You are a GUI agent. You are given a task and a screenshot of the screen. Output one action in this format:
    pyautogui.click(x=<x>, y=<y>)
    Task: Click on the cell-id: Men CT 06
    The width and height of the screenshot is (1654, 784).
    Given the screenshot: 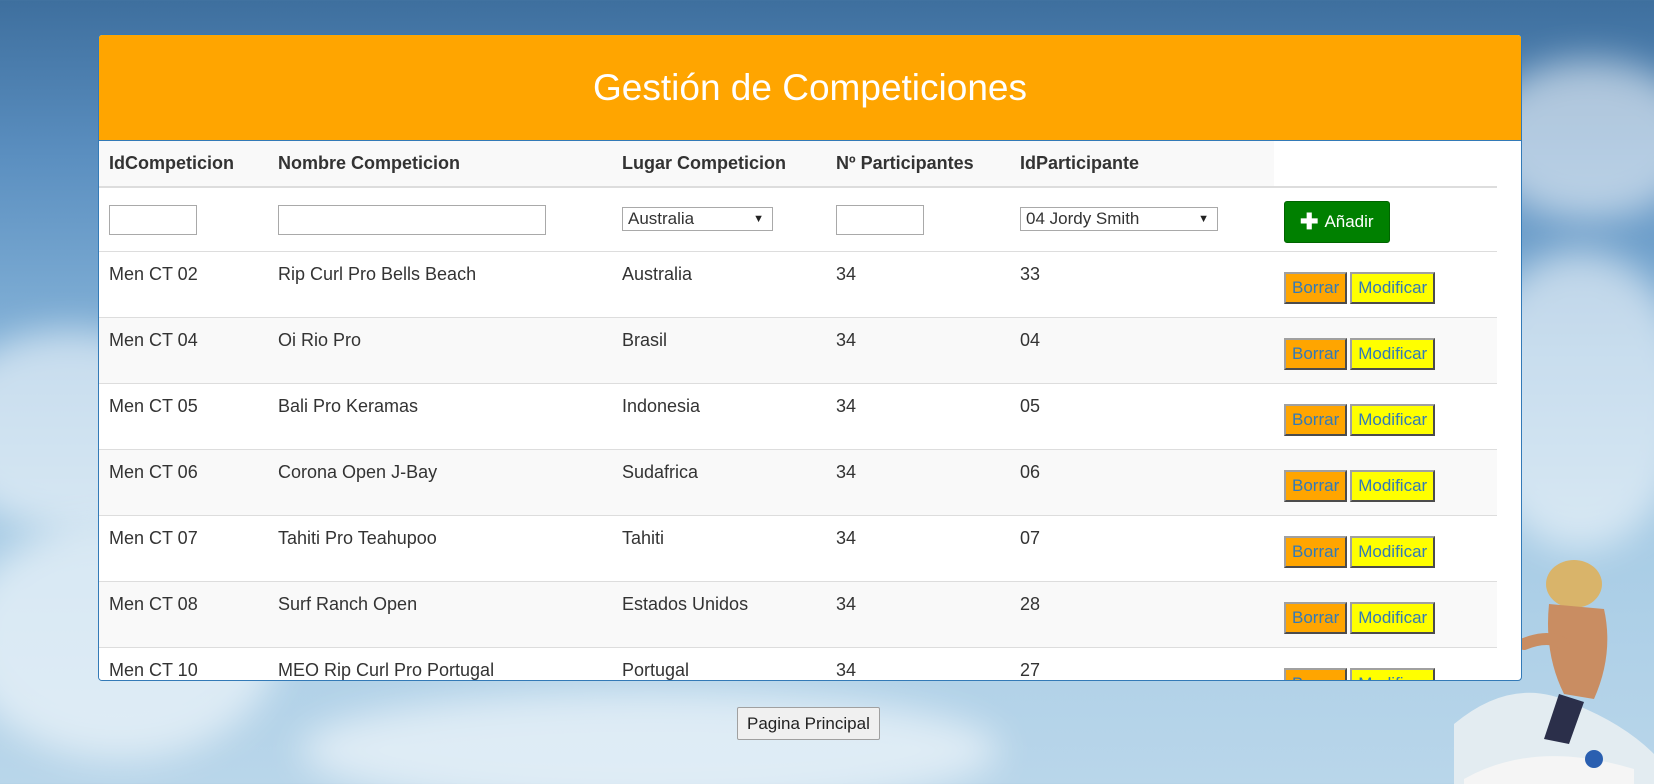 What is the action you would take?
    pyautogui.click(x=183, y=482)
    